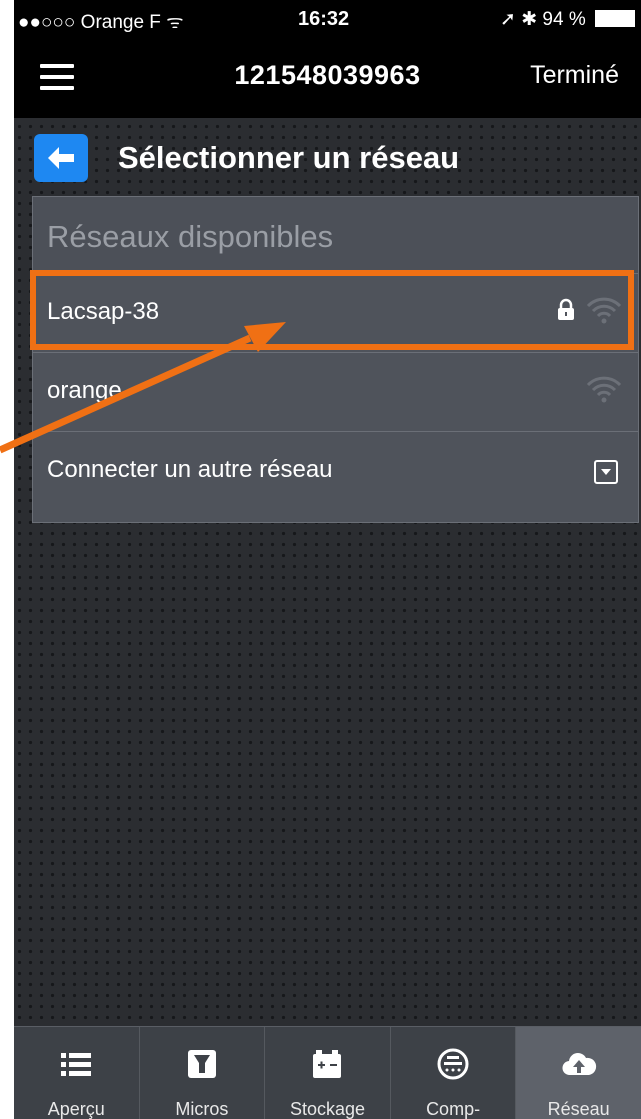  Describe the element at coordinates (332, 310) in the screenshot. I see `highlight-box` at that location.